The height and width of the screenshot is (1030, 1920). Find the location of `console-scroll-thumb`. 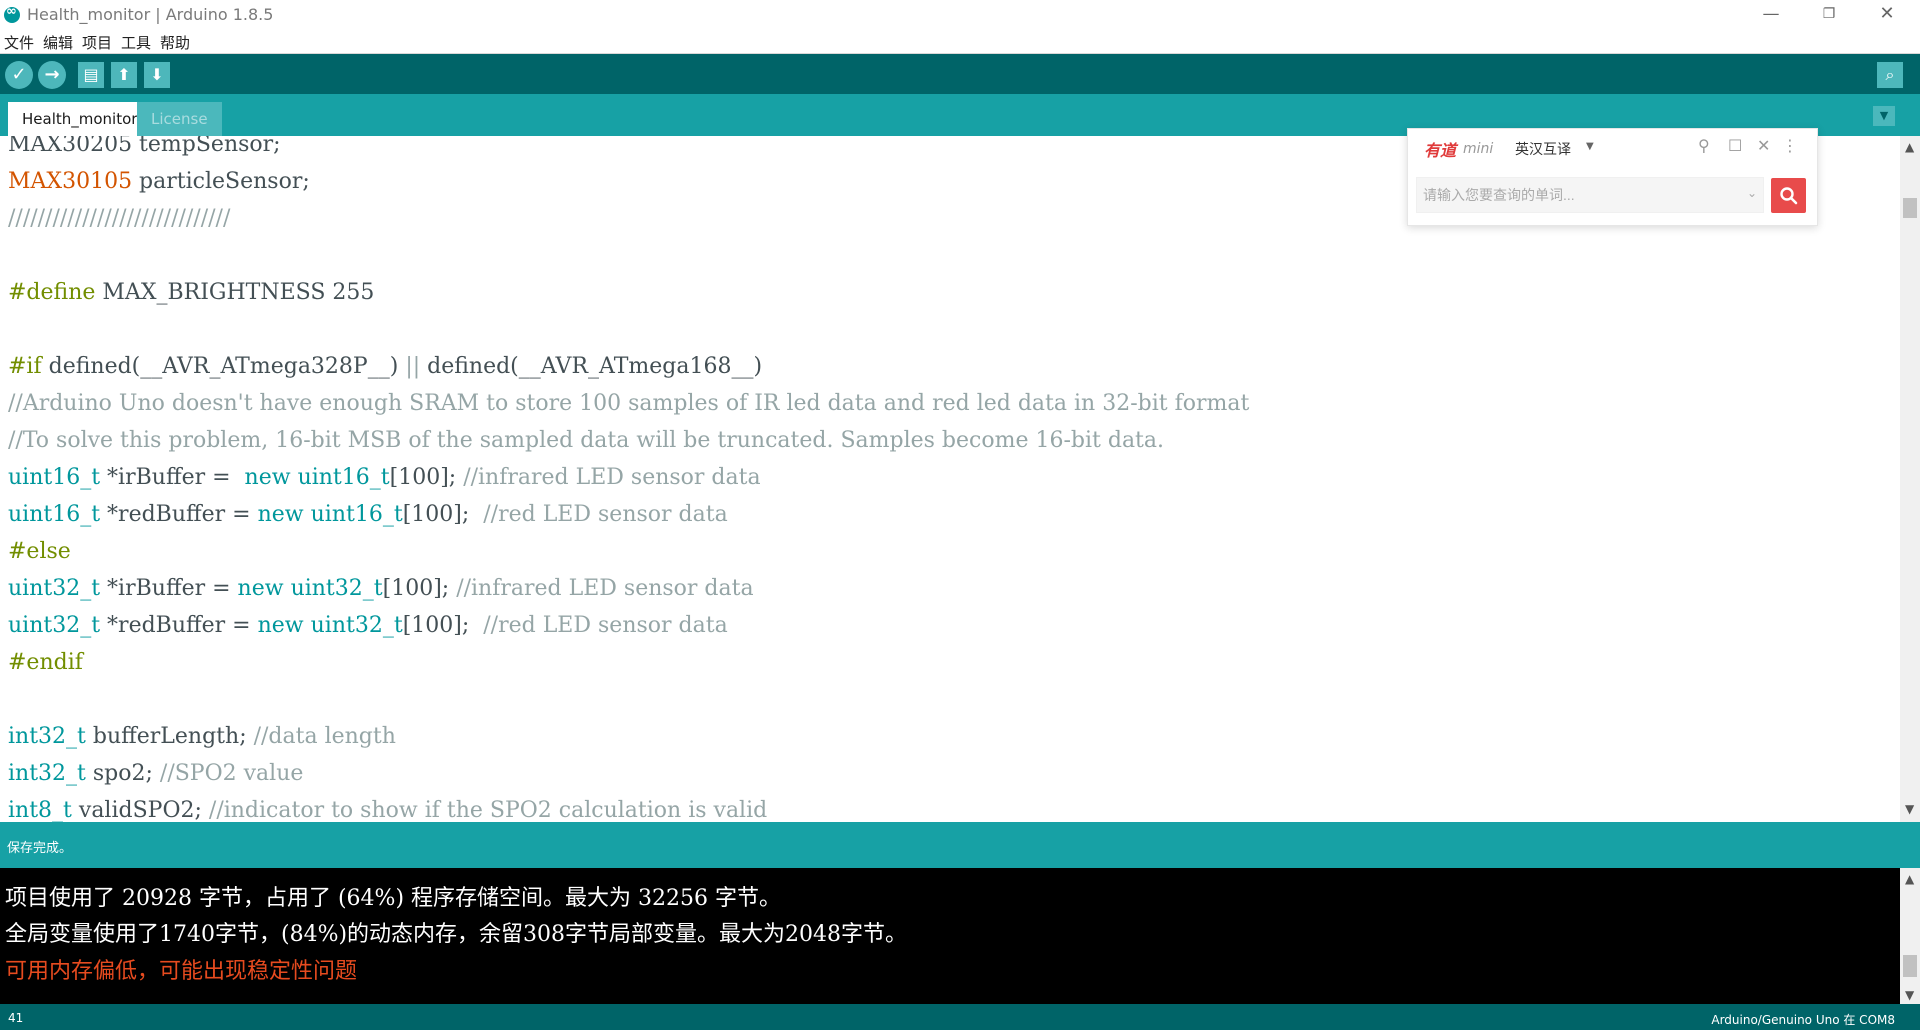

console-scroll-thumb is located at coordinates (1910, 966).